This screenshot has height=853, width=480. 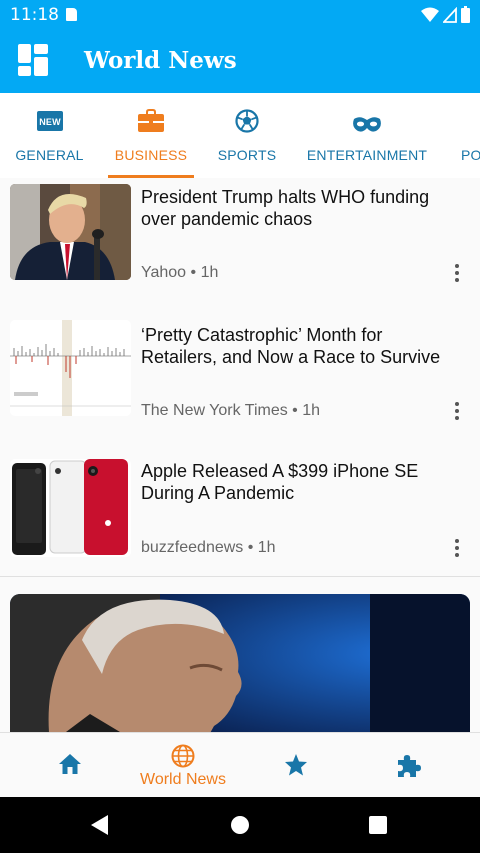 I want to click on globe-icon, so click(x=183, y=756).